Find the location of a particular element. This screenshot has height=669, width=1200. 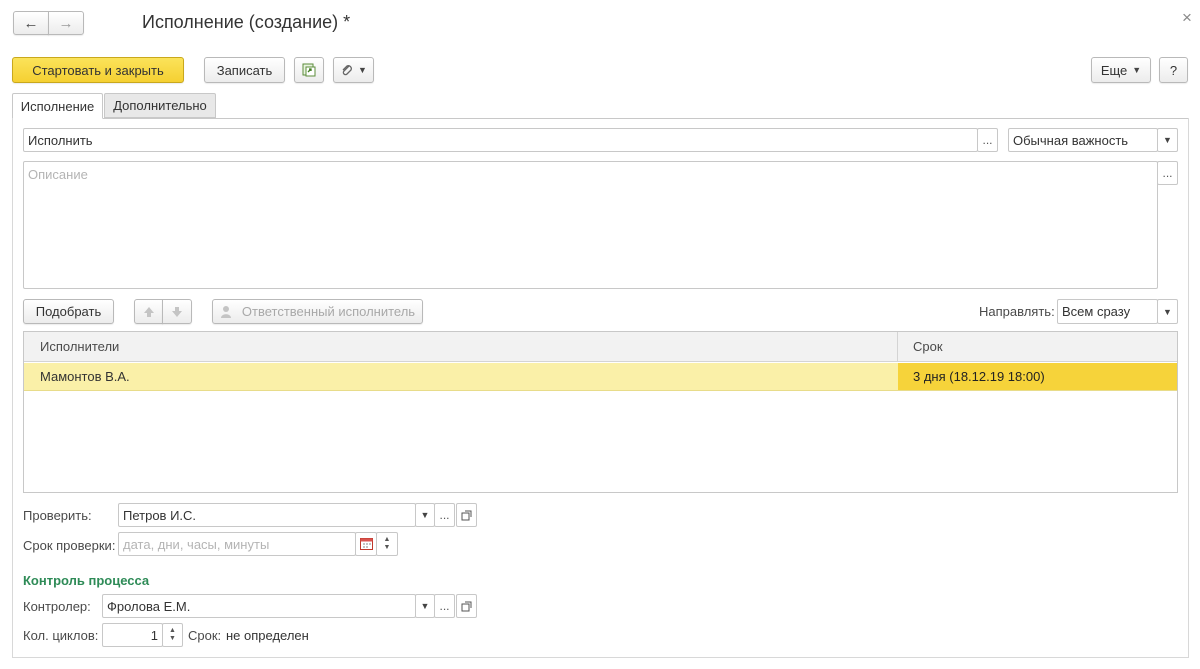

check-label: Проверить: is located at coordinates (57, 515).